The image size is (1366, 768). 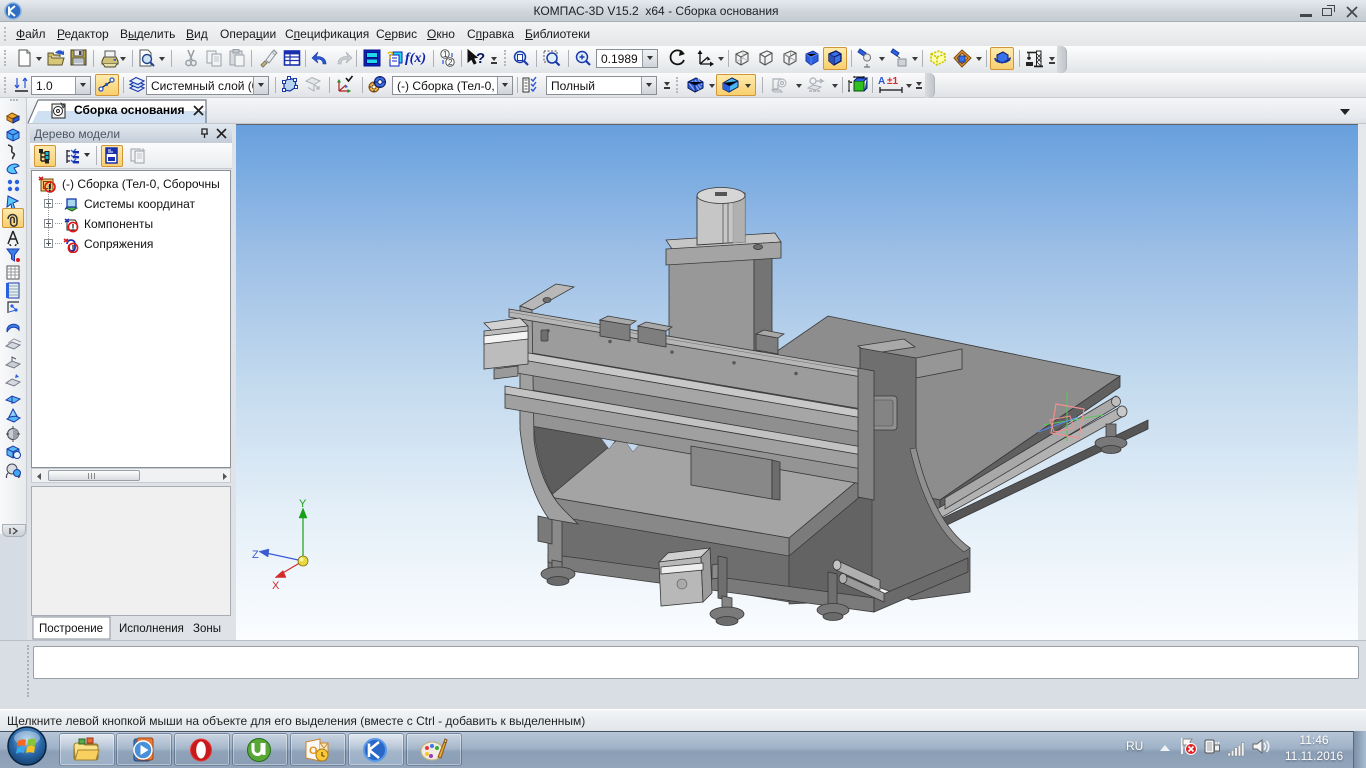 What do you see at coordinates (151, 629) in the screenshot?
I see `svg-text: Исполнения` at bounding box center [151, 629].